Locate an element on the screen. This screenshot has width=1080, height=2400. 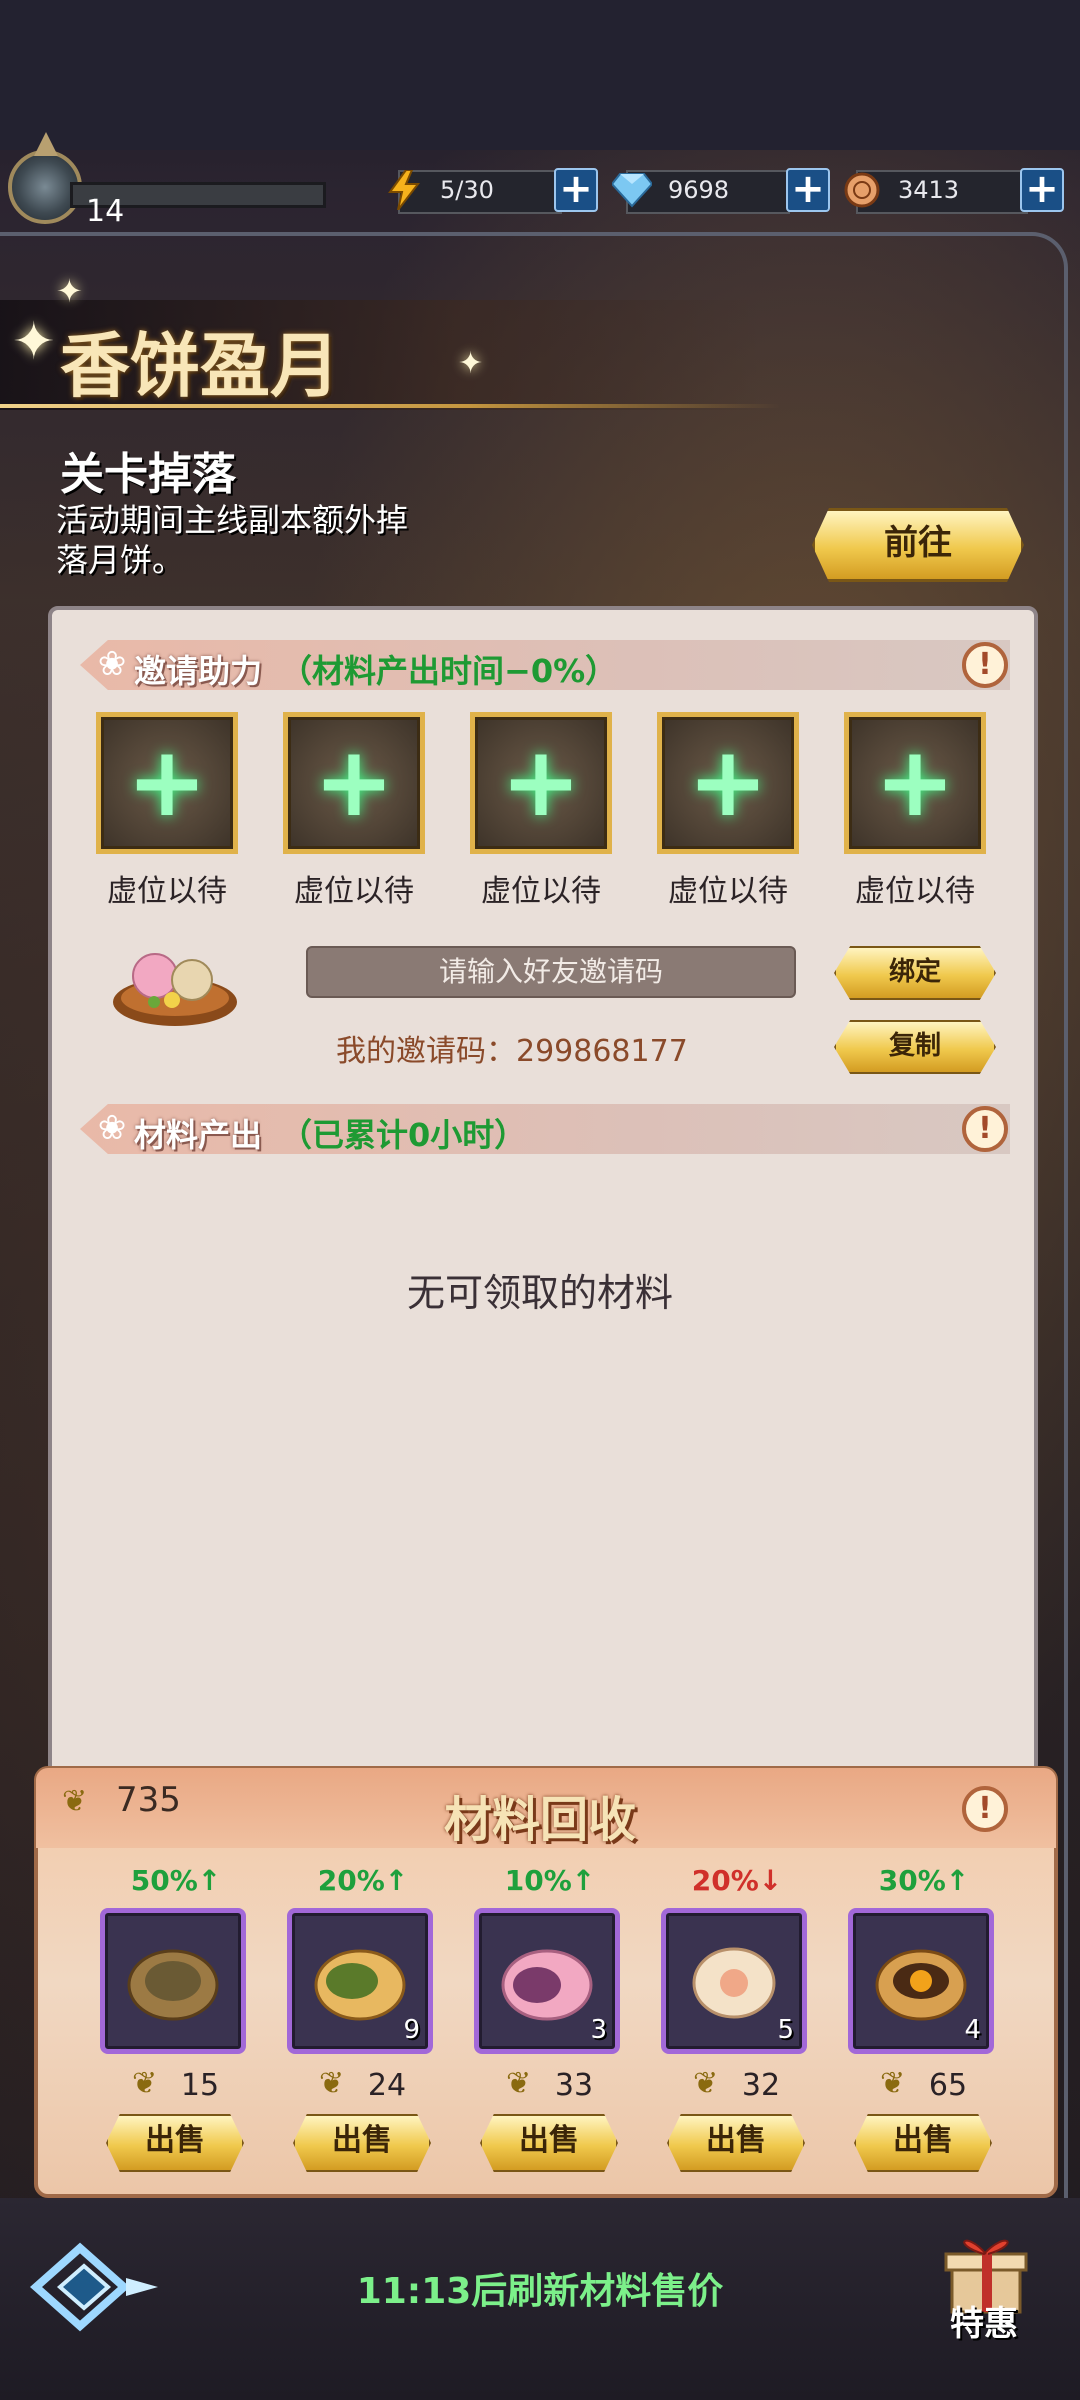
stage-drop-title: 关卡掉落 is located at coordinates (148, 474).